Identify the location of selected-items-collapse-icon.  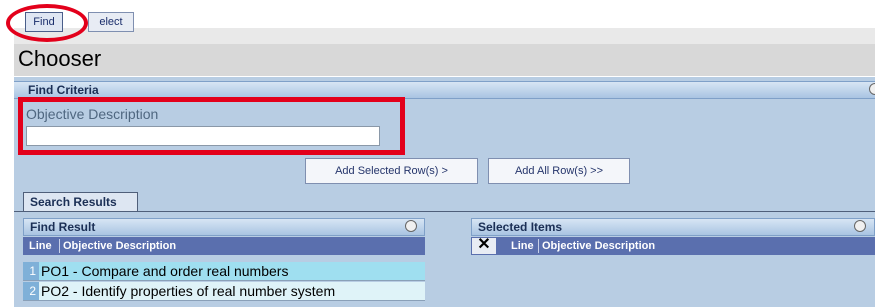
(860, 226).